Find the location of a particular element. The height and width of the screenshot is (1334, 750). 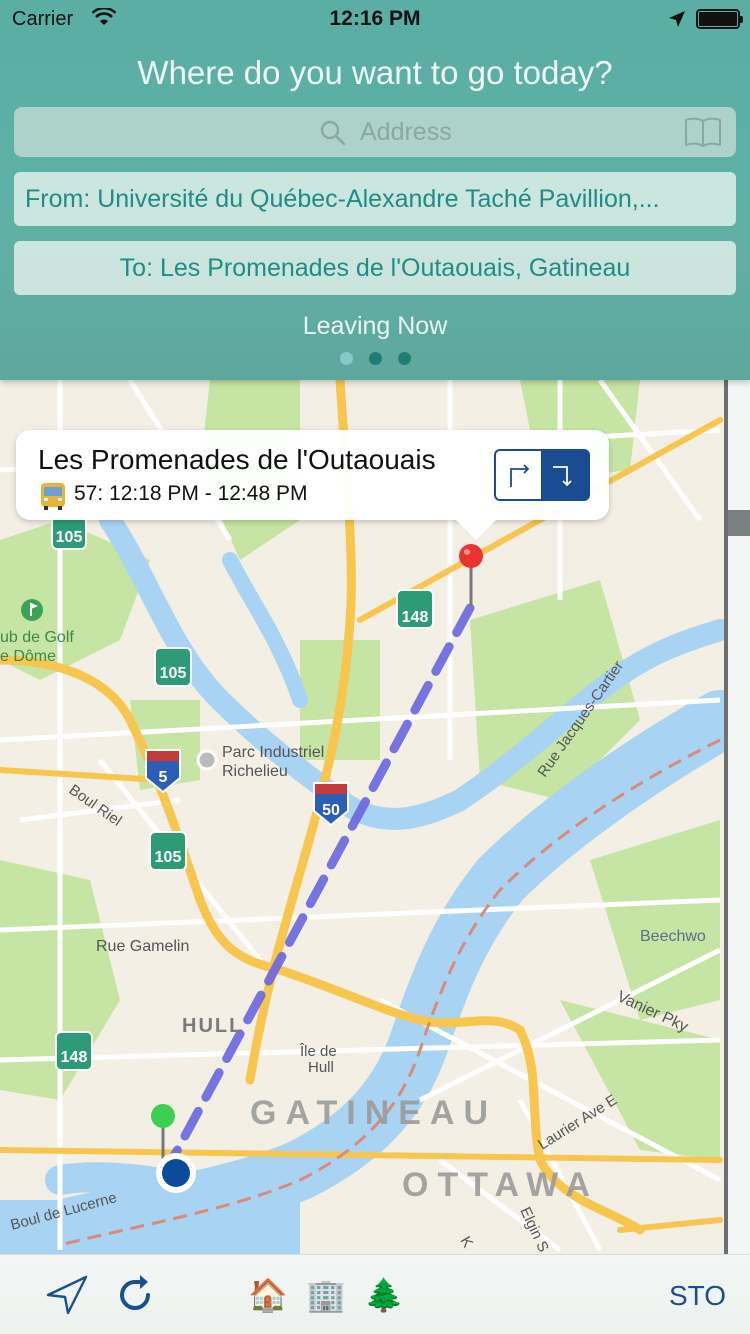

current-location-icon is located at coordinates (176, 1173).